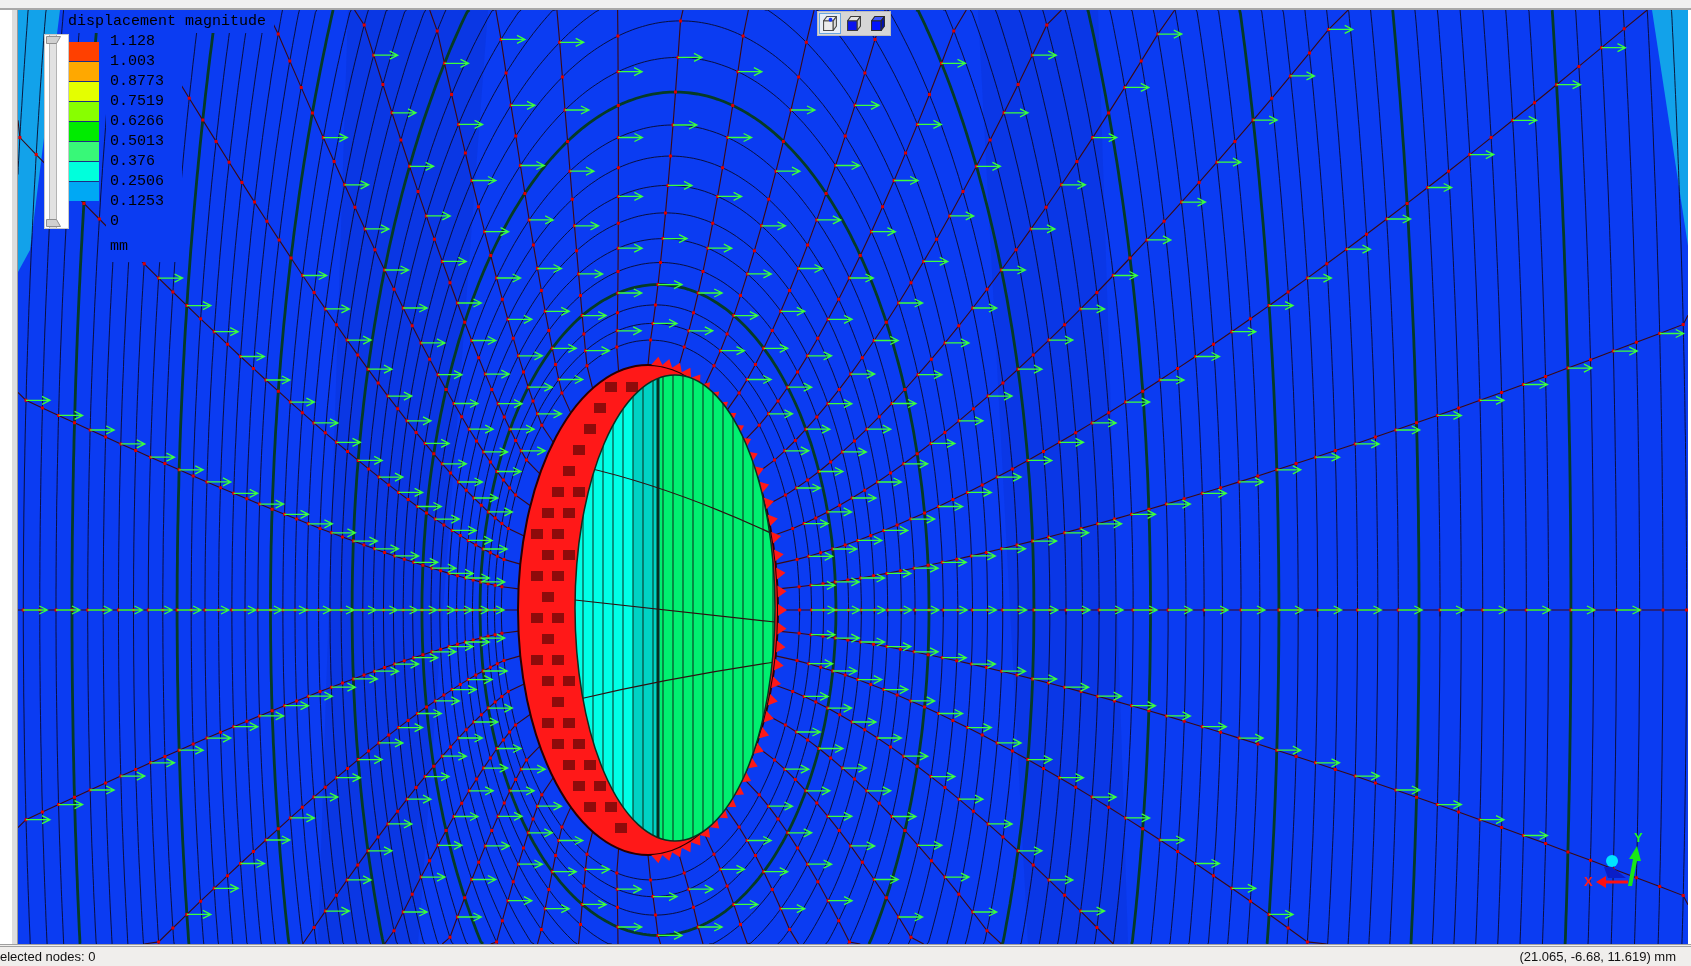 The width and height of the screenshot is (1691, 966). What do you see at coordinates (133, 62) in the screenshot?
I see `legend-value: 1.003` at bounding box center [133, 62].